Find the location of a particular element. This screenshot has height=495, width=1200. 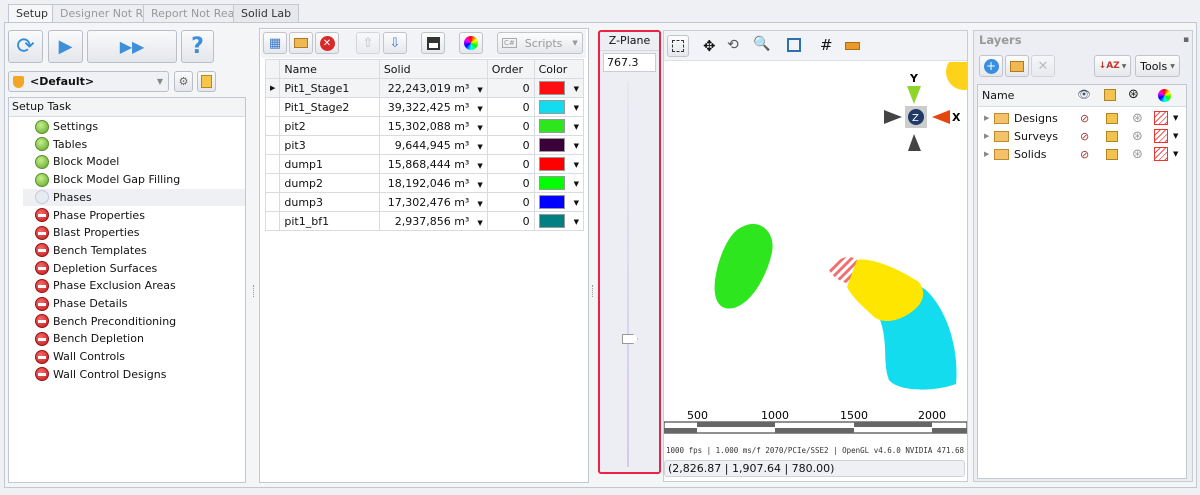

pin-icon: ▪ is located at coordinates (1186, 40).